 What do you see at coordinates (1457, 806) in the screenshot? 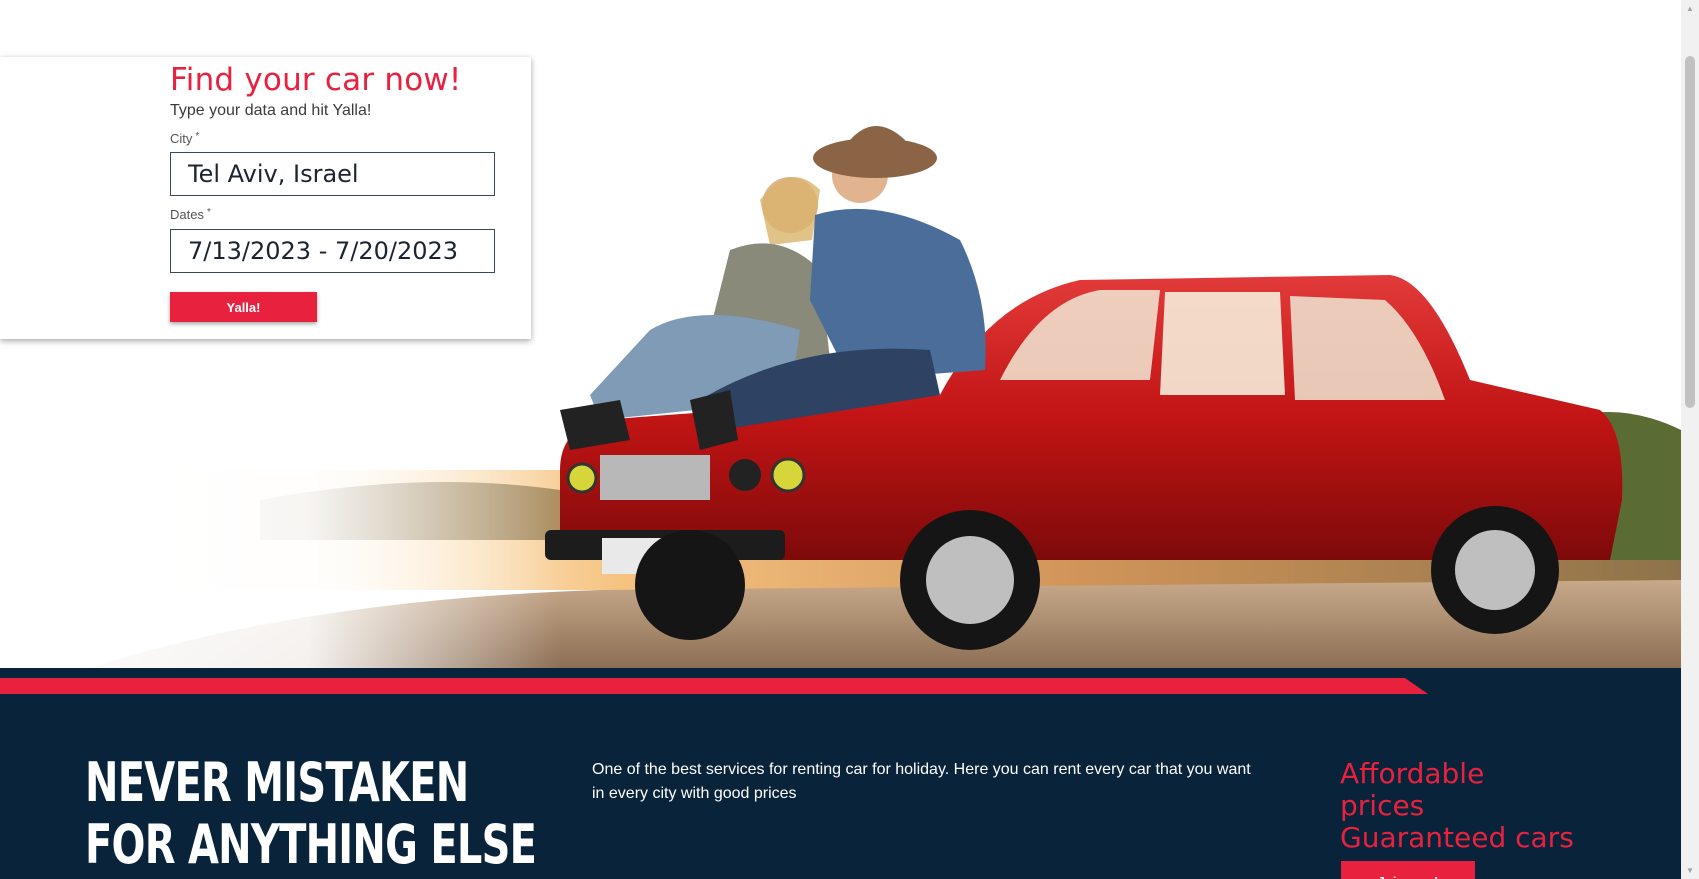
I see `promo-heading: Affordable prices Guaranteed cars` at bounding box center [1457, 806].